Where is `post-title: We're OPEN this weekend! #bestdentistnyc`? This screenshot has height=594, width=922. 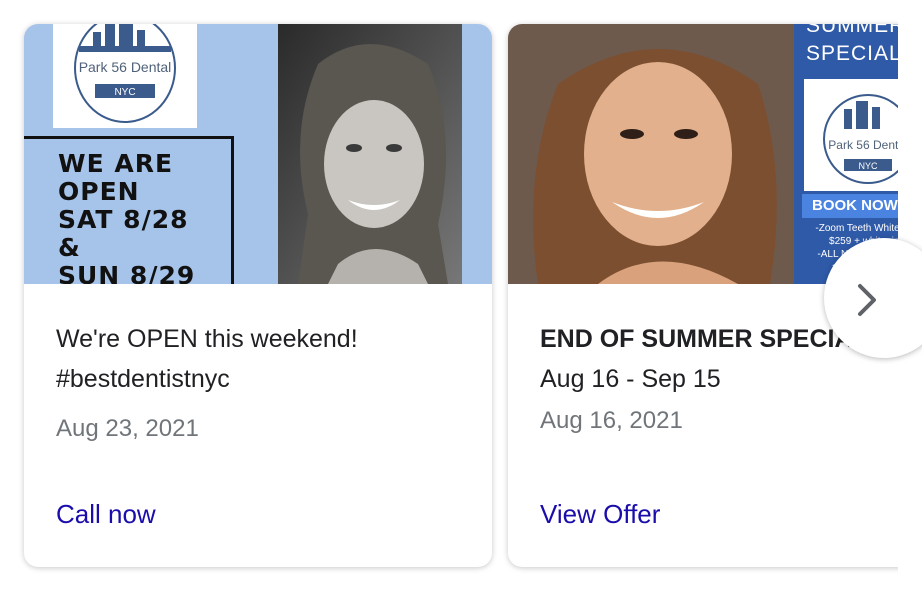
post-title: We're OPEN this weekend! #bestdentistnyc is located at coordinates (264, 359).